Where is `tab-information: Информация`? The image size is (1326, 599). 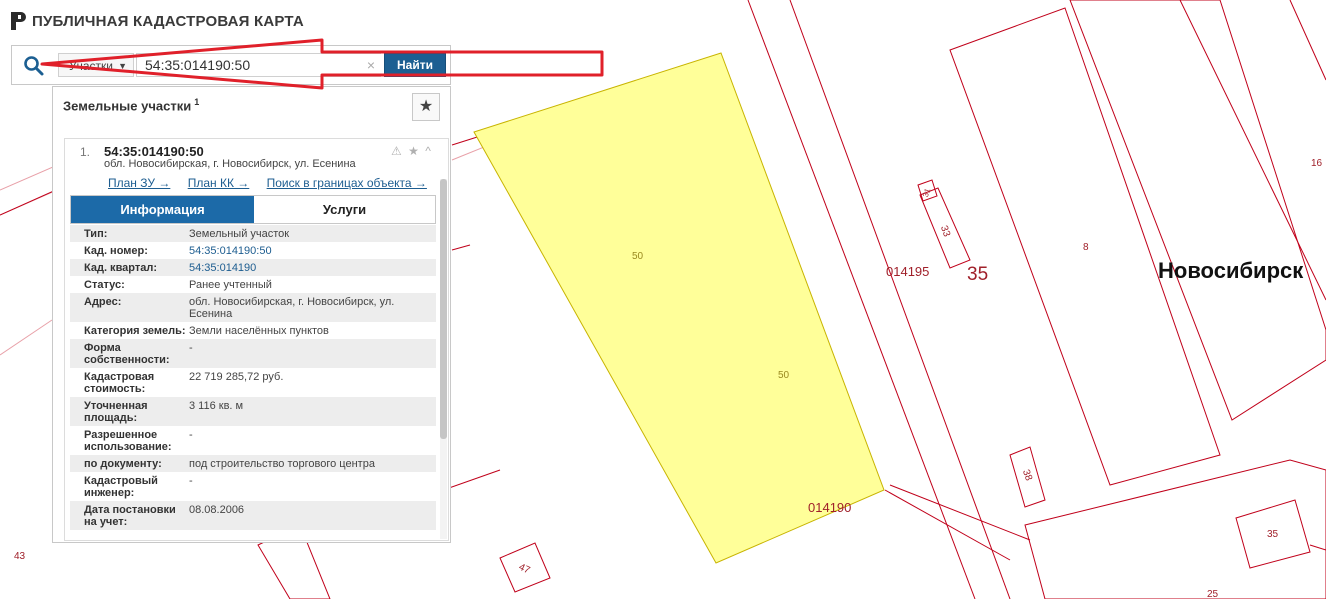 tab-information: Информация is located at coordinates (162, 209).